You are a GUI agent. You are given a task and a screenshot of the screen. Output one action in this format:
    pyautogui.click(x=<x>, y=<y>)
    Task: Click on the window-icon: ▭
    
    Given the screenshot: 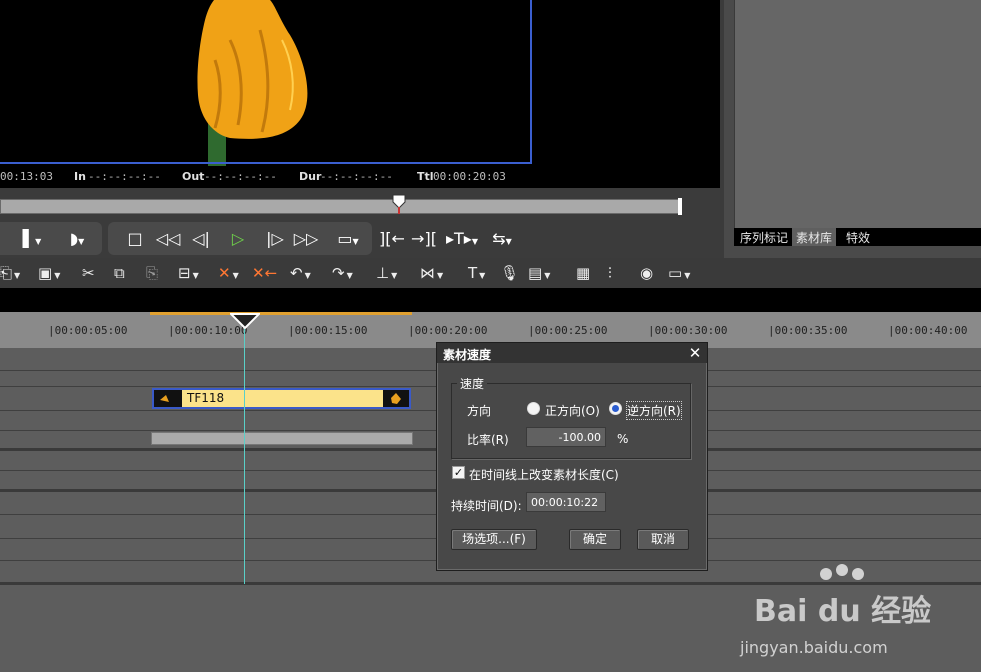 What is the action you would take?
    pyautogui.click(x=675, y=273)
    